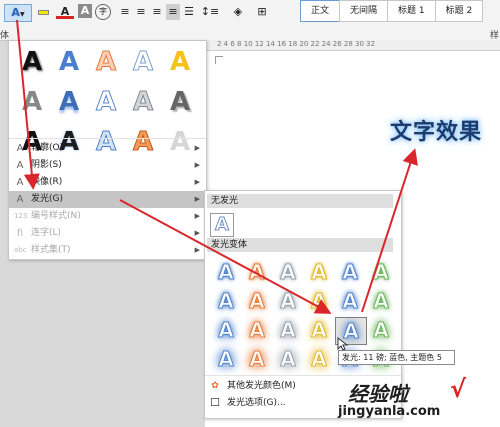 Image resolution: width=500 pixels, height=427 pixels. Describe the element at coordinates (225, 256) in the screenshot. I see `arrow-to-glow-variant` at that location.